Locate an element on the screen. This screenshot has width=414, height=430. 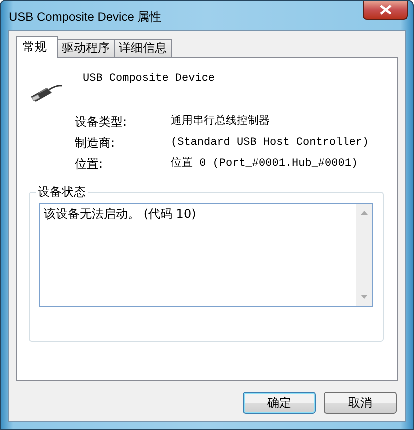
close-button is located at coordinates (385, 10).